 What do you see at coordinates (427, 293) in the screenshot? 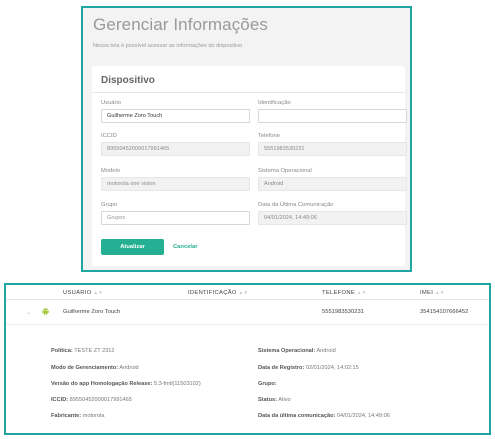
I see `column-header-imei-label: IMEI` at bounding box center [427, 293].